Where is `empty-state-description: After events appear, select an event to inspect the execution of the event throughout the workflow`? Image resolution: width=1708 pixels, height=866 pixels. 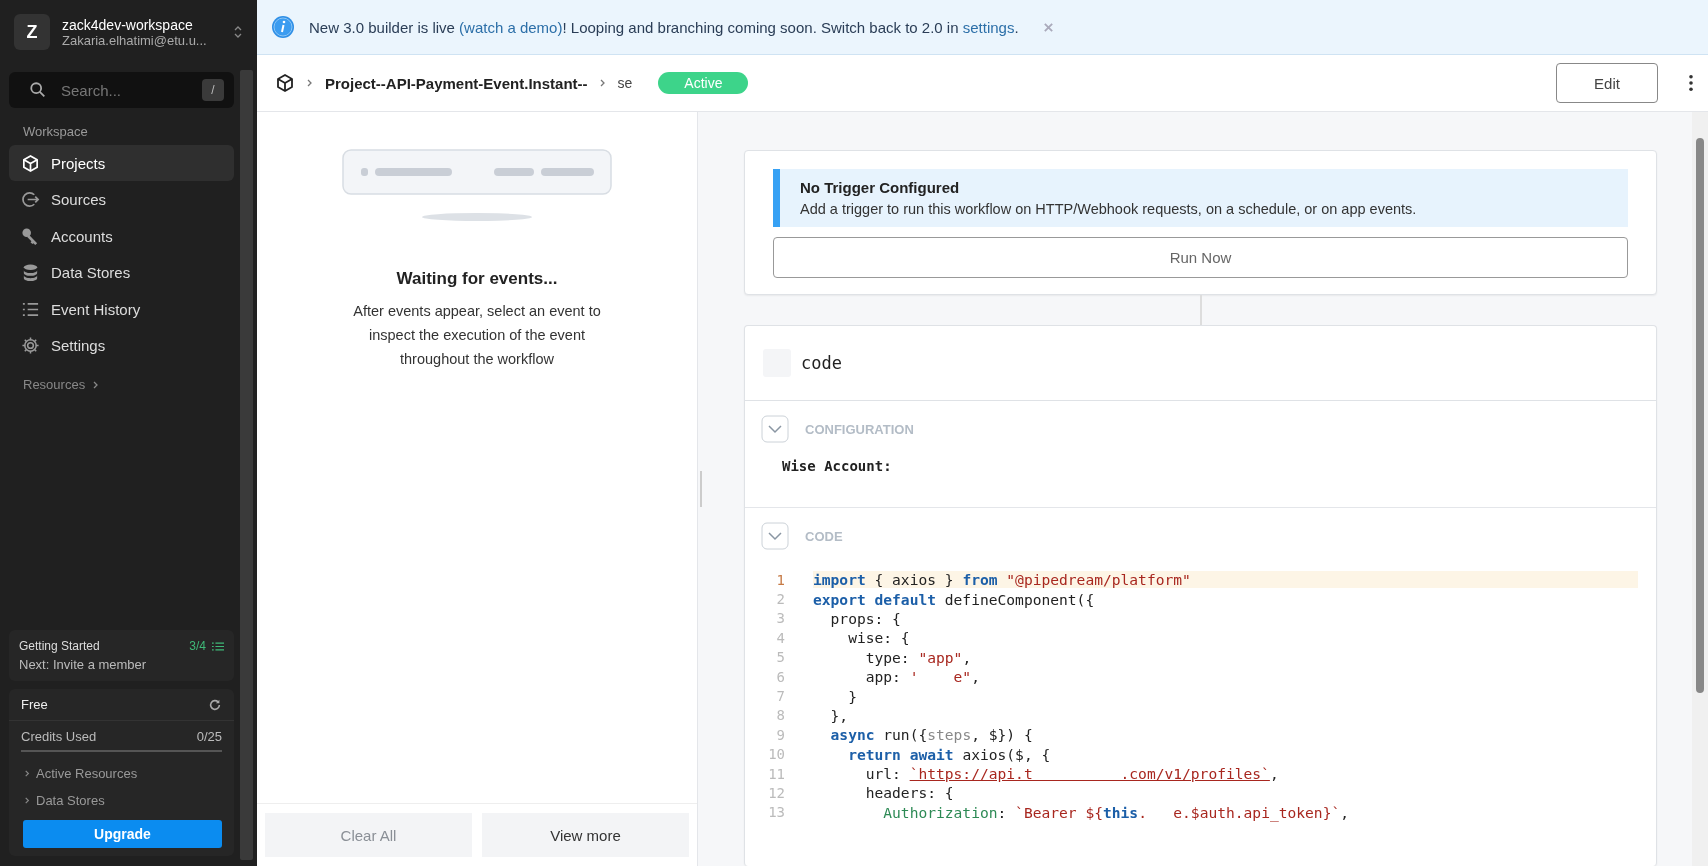
empty-state-description: After events appear, select an event to inspect the execution of the event throughout the workflow is located at coordinates (477, 335).